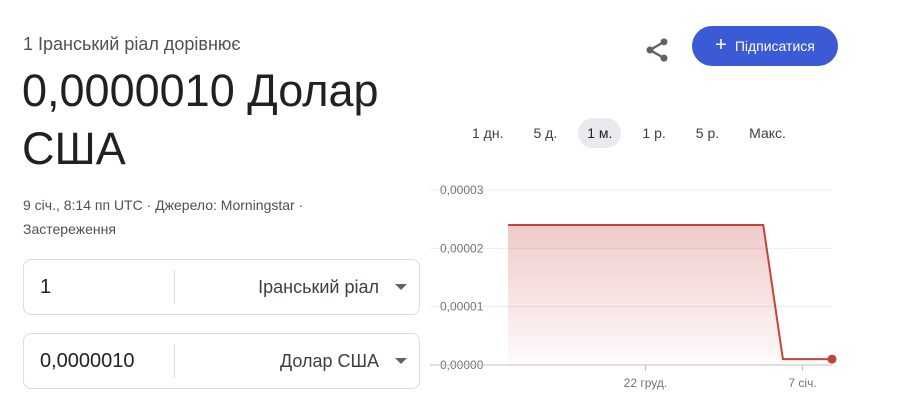  Describe the element at coordinates (657, 50) in the screenshot. I see `share-icon` at that location.